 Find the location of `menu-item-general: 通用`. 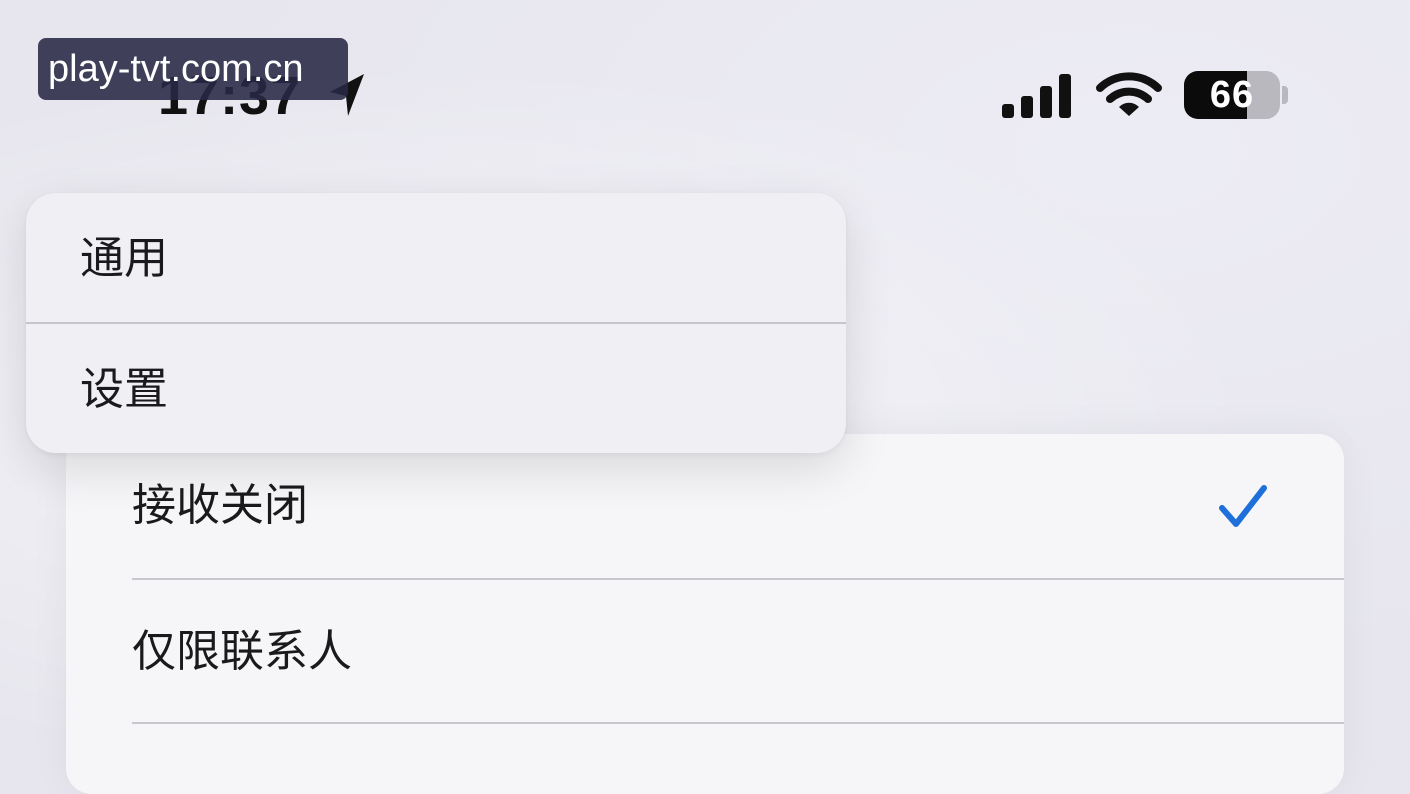

menu-item-general: 通用 is located at coordinates (436, 258).